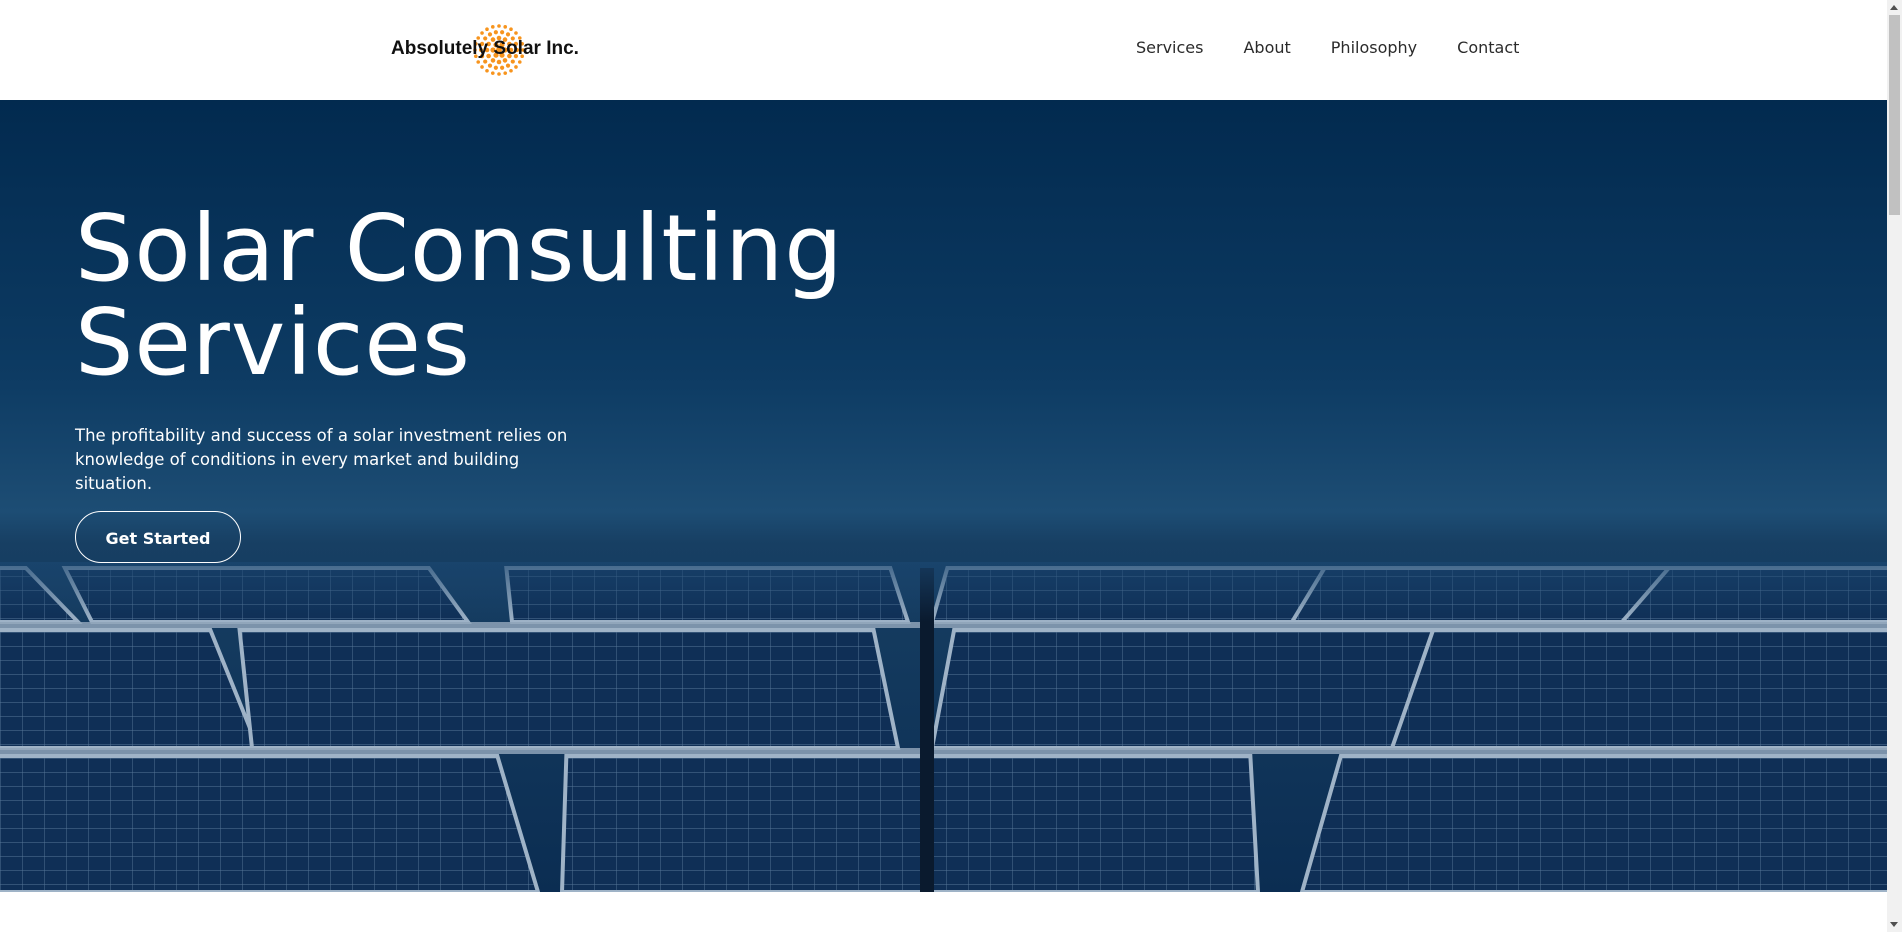 The image size is (1902, 932). Describe the element at coordinates (273, 342) in the screenshot. I see `hero-title-line2: Services` at that location.